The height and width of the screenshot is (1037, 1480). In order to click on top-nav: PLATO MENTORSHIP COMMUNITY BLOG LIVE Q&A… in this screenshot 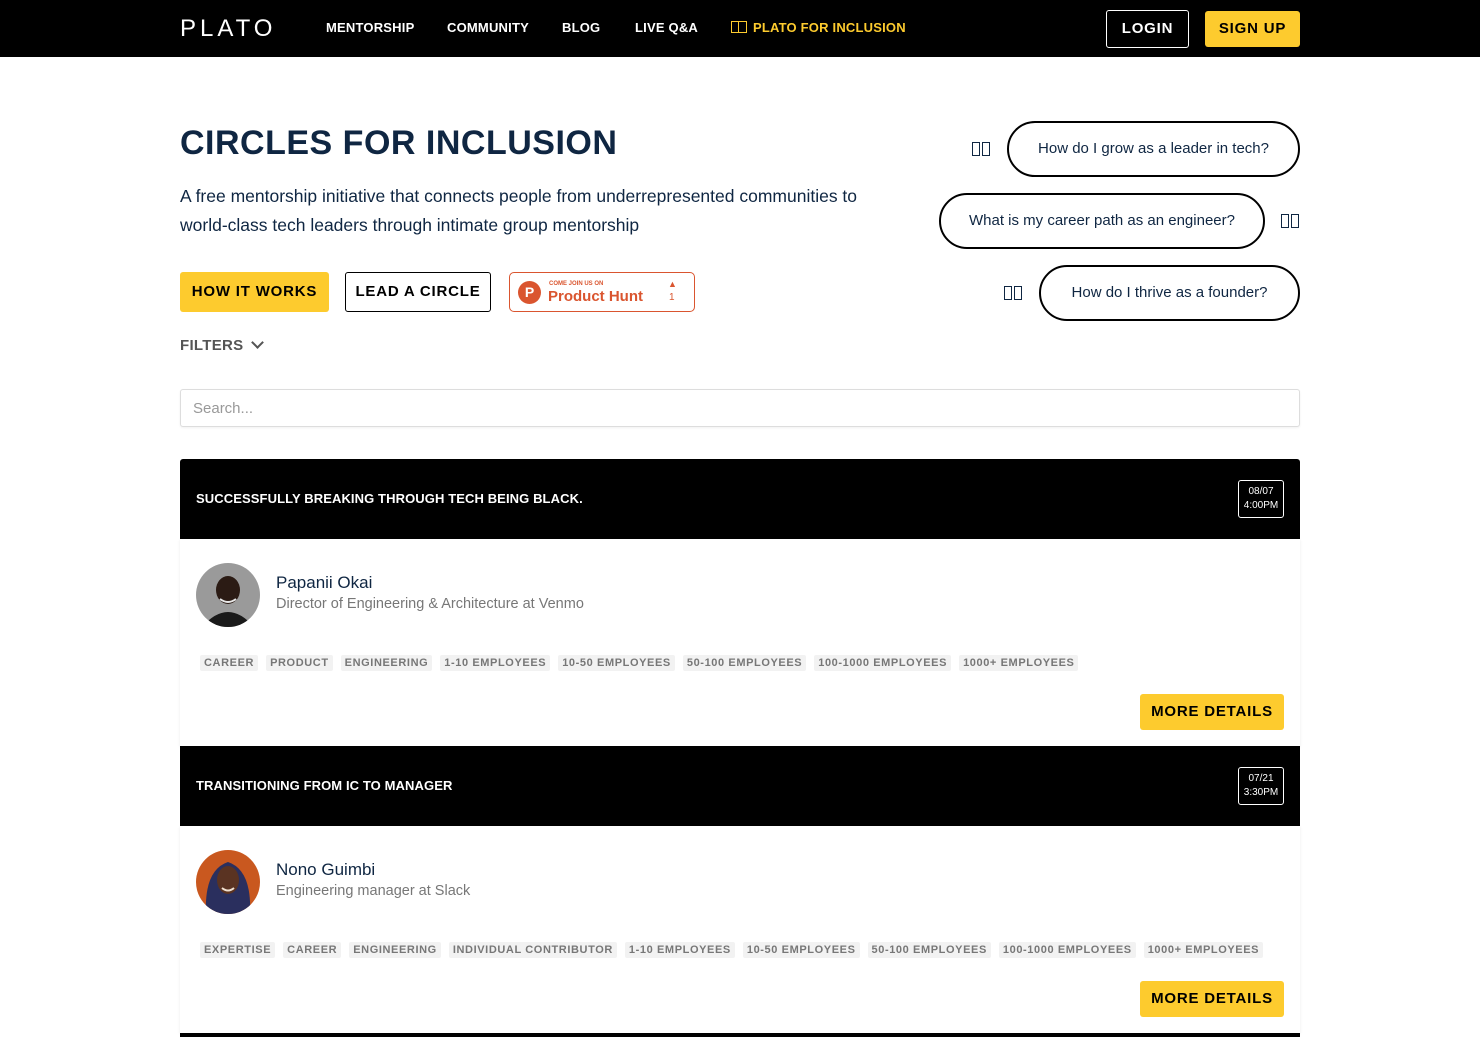, I will do `click(740, 28)`.